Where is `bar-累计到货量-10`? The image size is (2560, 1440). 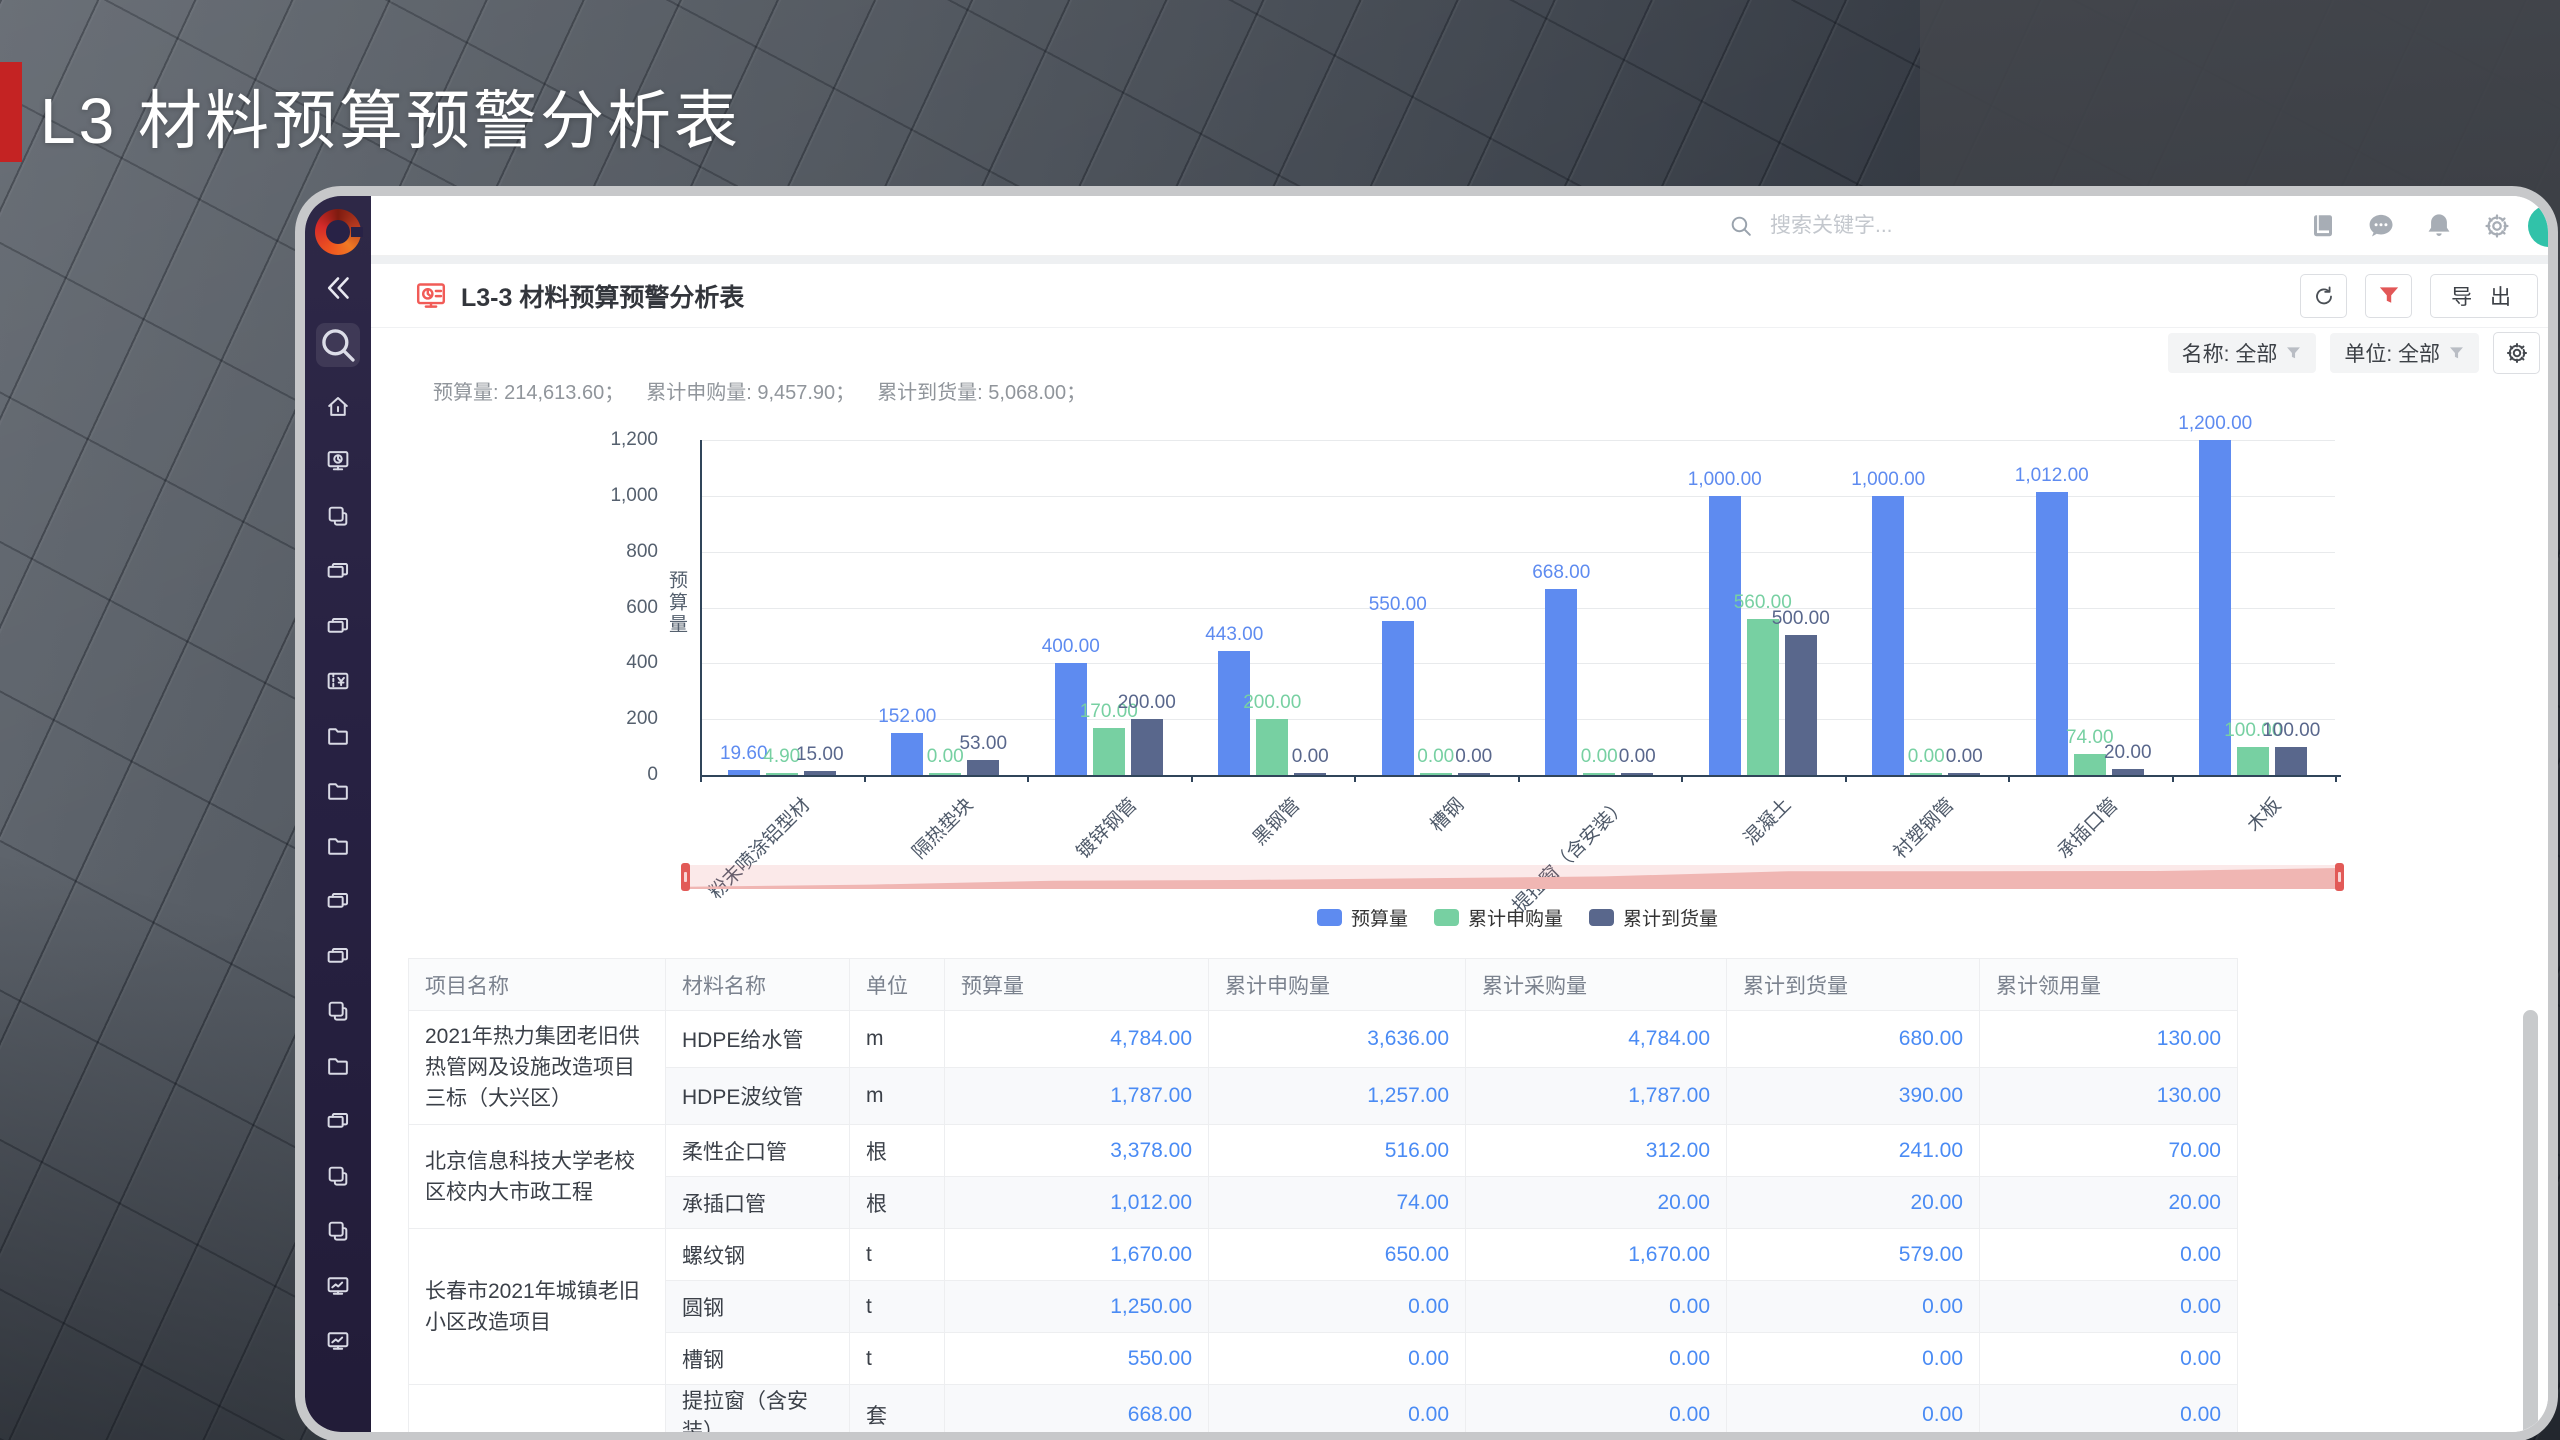 bar-累计到货量-10 is located at coordinates (2291, 761).